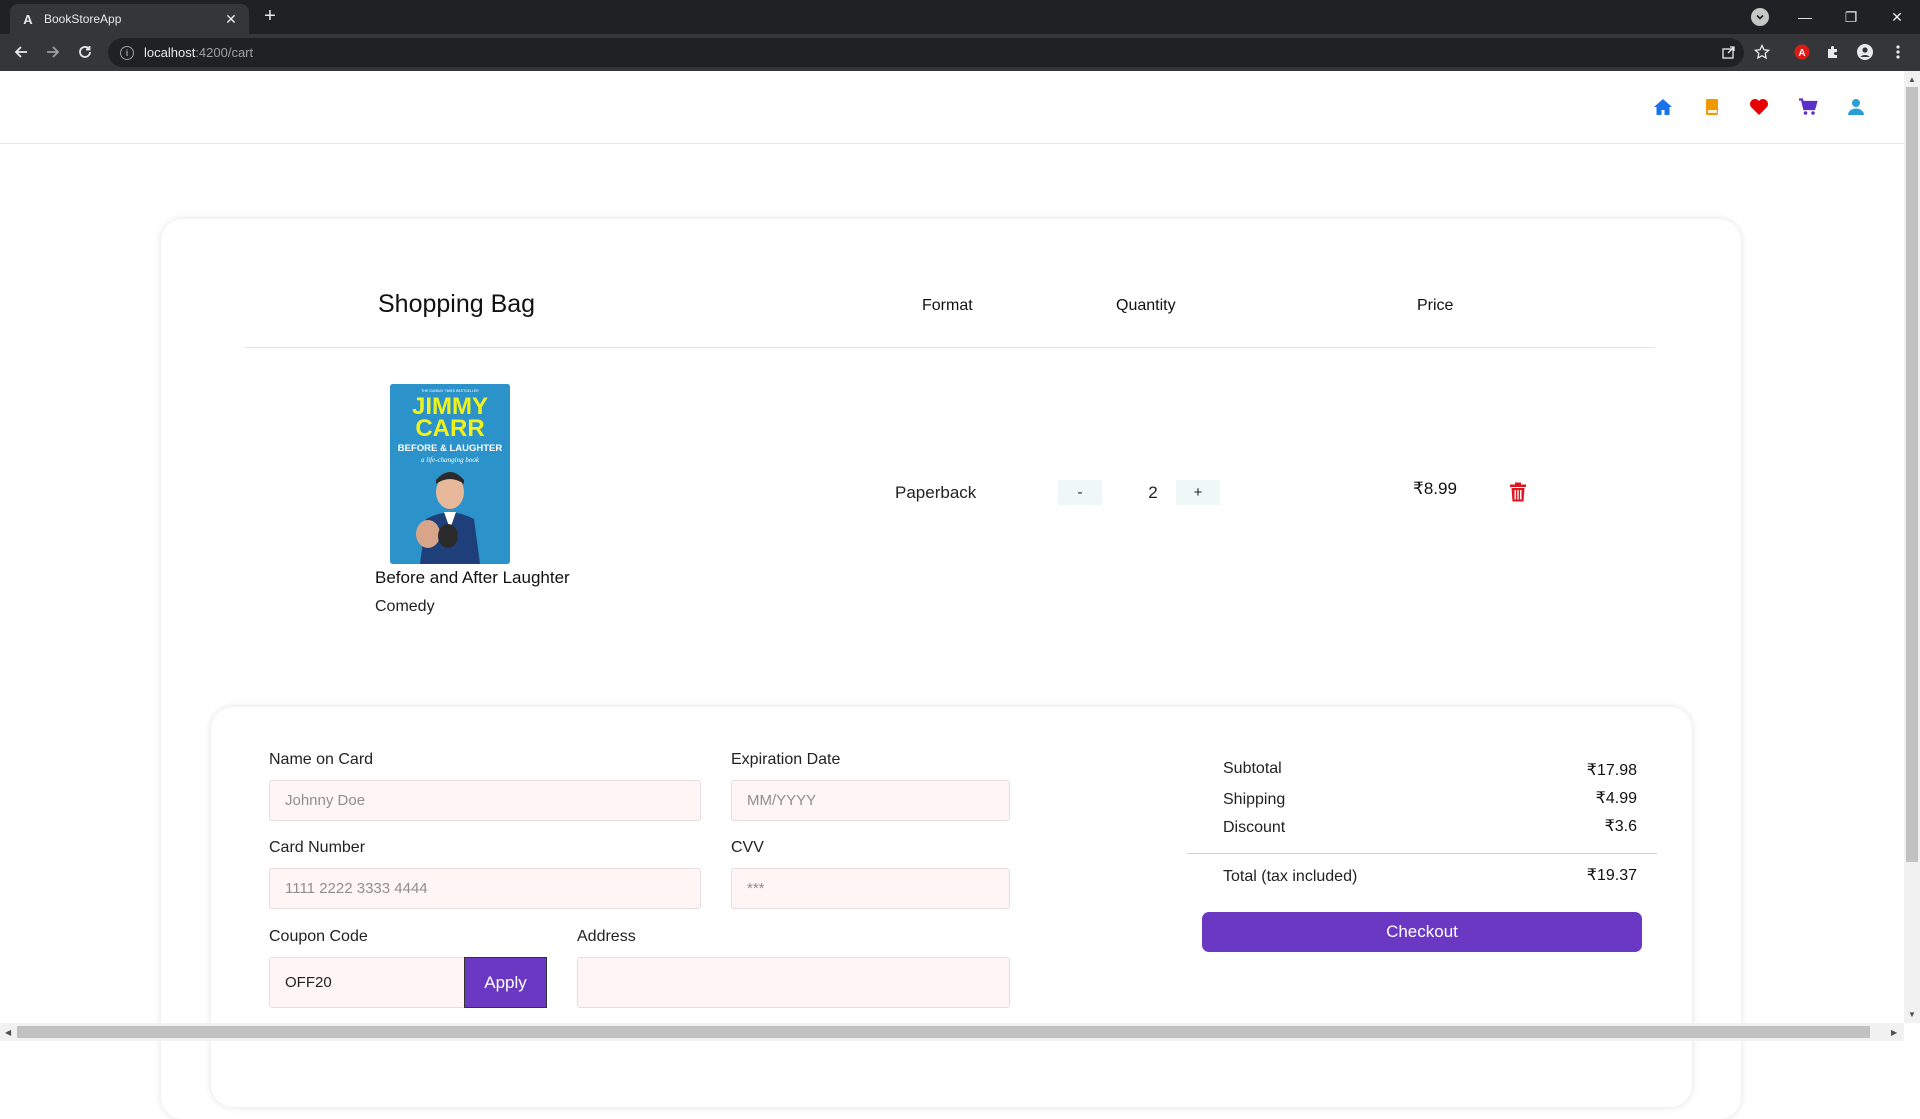 This screenshot has width=1920, height=1119. What do you see at coordinates (8, 1032) in the screenshot?
I see `scroll-left-arrow-icon: ◀` at bounding box center [8, 1032].